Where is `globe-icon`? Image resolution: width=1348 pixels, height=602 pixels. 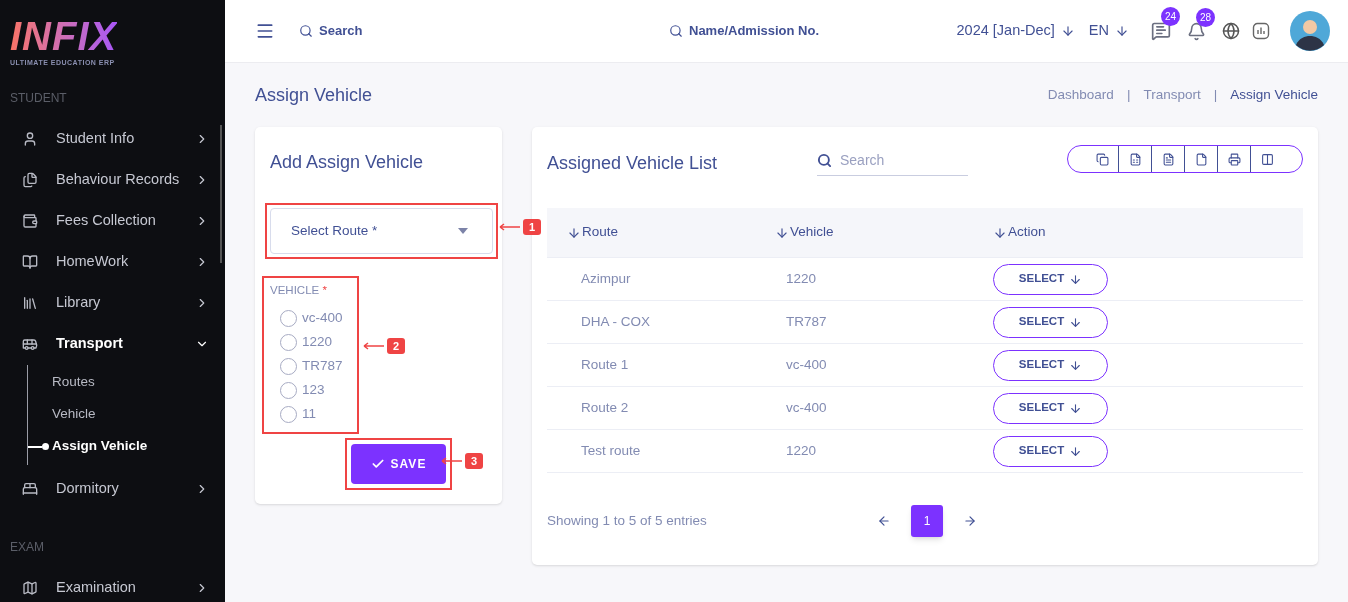
globe-icon is located at coordinates (1231, 31).